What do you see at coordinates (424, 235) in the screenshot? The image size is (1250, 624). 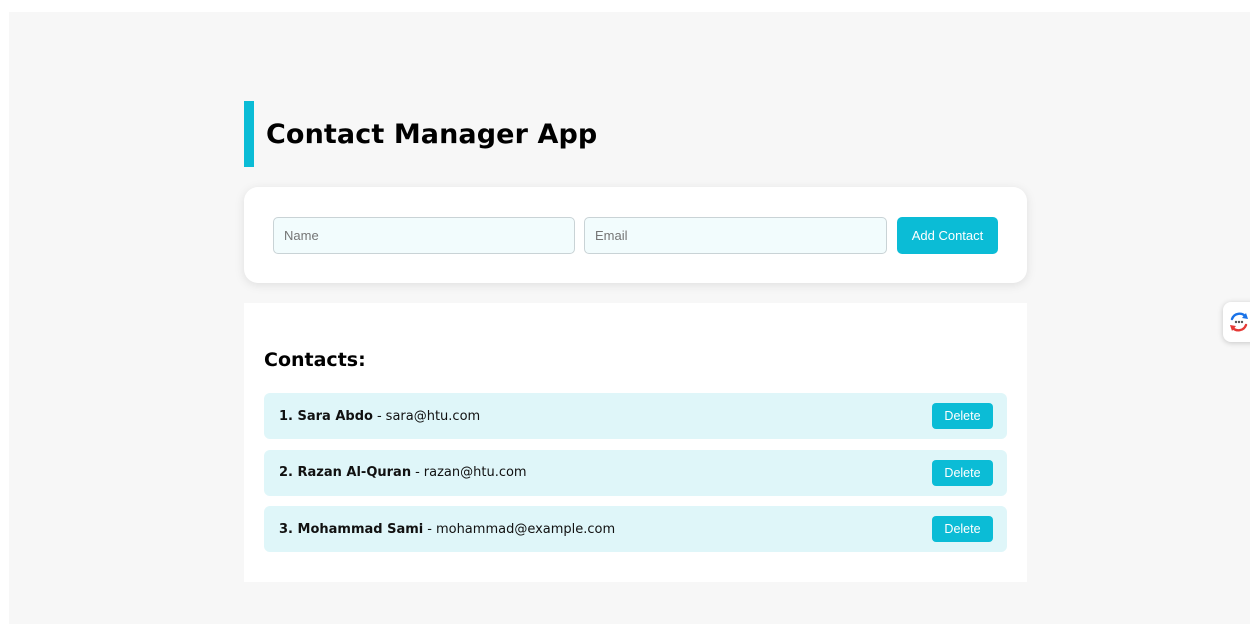 I see `name-input` at bounding box center [424, 235].